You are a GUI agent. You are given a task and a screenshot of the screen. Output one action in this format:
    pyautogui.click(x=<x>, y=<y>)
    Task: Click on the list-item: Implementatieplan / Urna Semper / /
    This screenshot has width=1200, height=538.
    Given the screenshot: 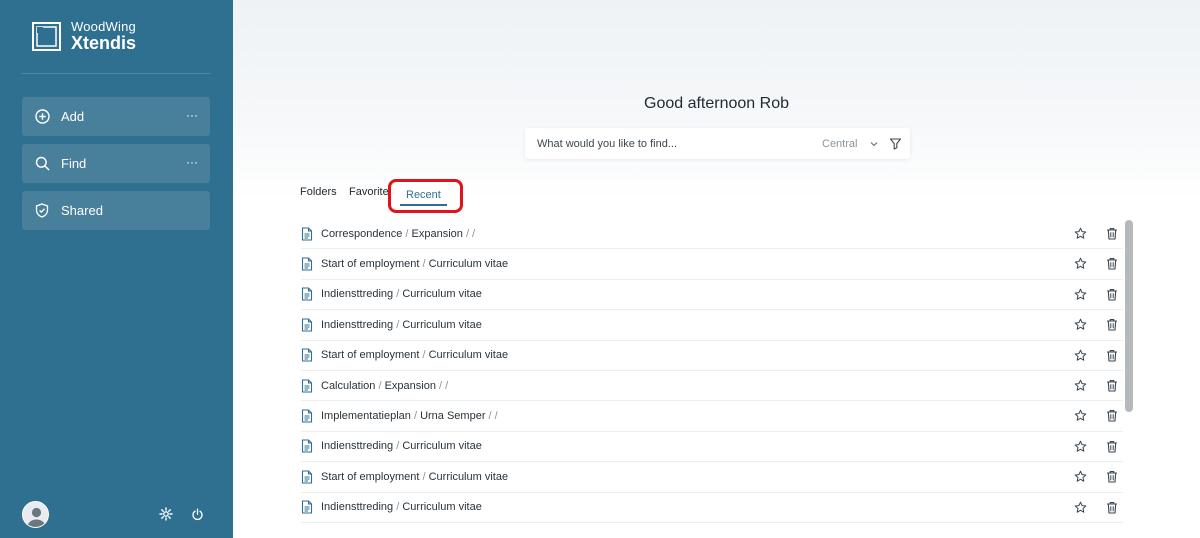 What is the action you would take?
    pyautogui.click(x=712, y=416)
    